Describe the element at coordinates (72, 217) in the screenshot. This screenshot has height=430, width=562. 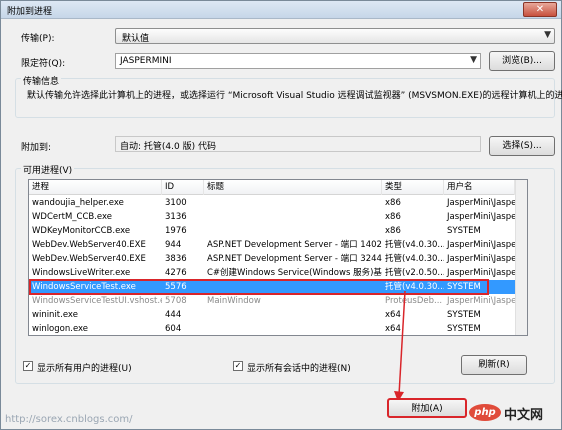
I see `process-name: WDCertM_CCB.exe` at that location.